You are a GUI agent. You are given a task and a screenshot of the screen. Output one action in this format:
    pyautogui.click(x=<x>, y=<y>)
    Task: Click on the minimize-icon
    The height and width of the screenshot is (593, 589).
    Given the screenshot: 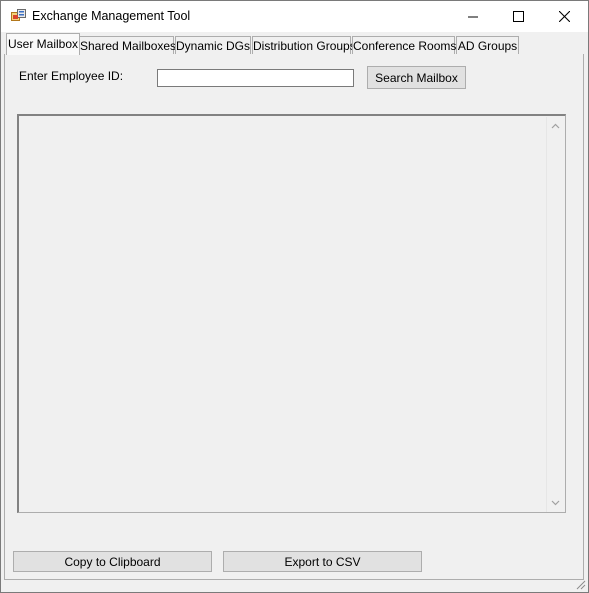 What is the action you would take?
    pyautogui.click(x=473, y=16)
    